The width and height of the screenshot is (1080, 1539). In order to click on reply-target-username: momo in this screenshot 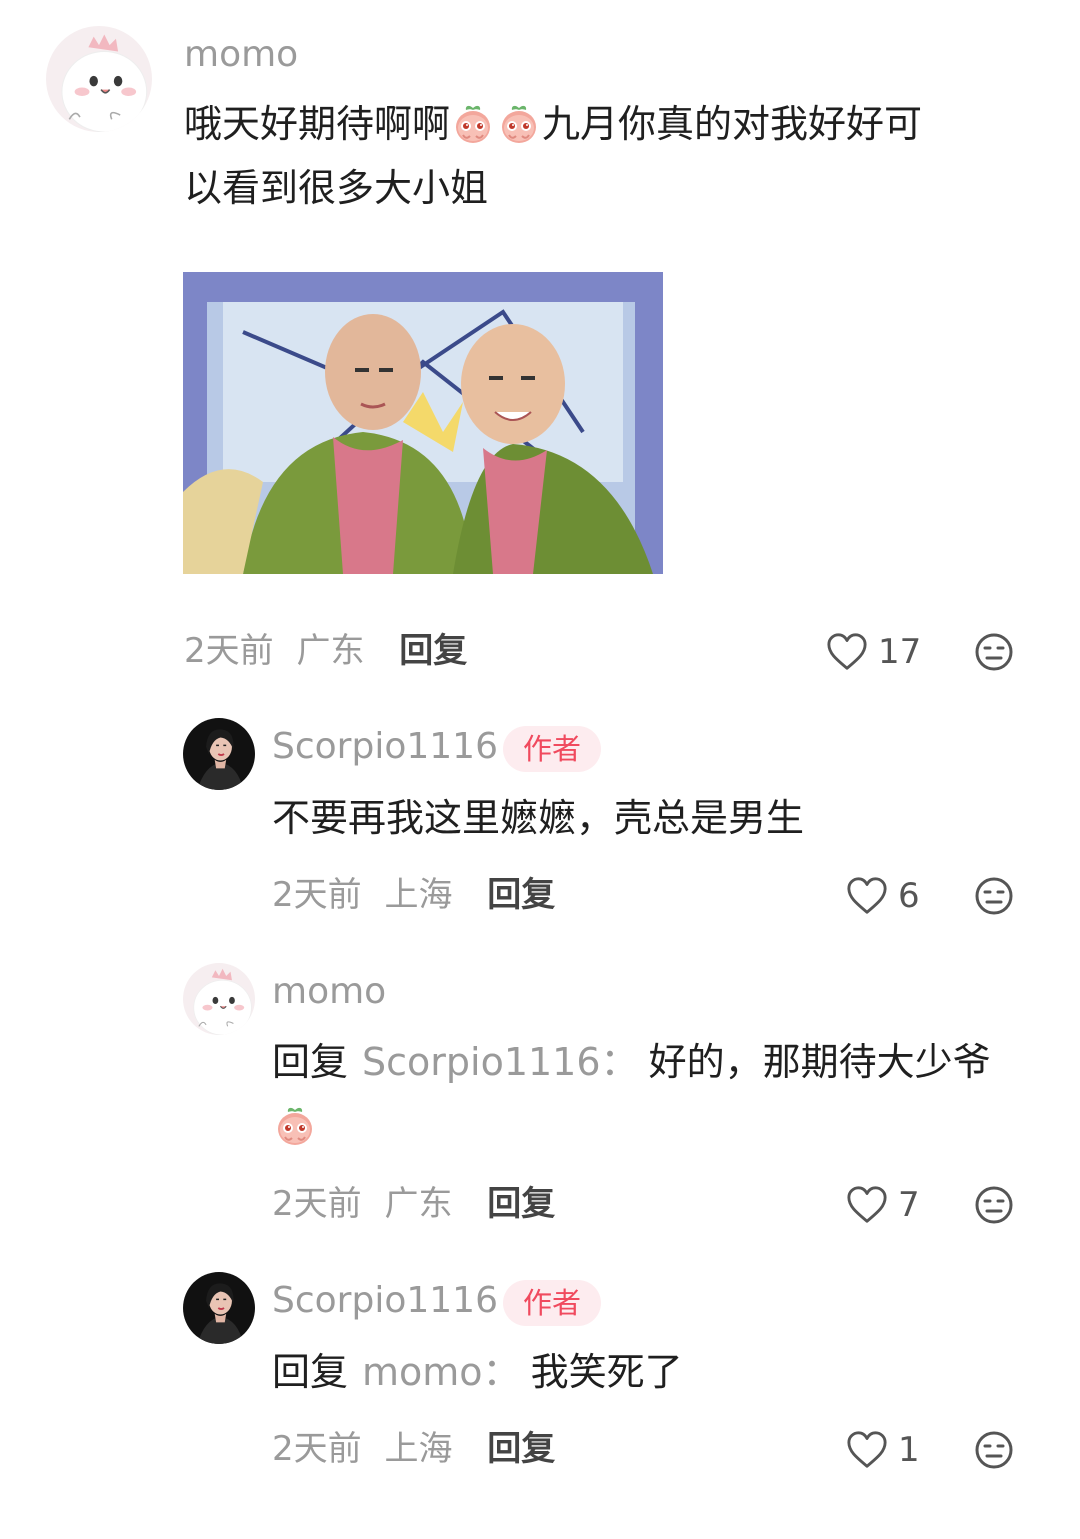, I will do `click(422, 1372)`.